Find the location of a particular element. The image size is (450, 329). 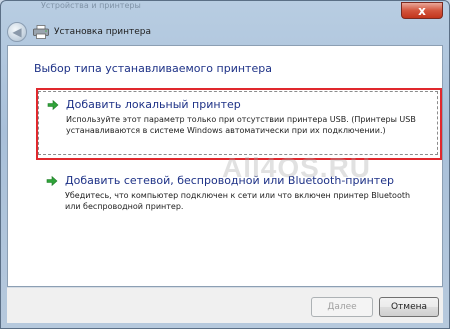

button-bar: Далее Отмена is located at coordinates (225, 305).